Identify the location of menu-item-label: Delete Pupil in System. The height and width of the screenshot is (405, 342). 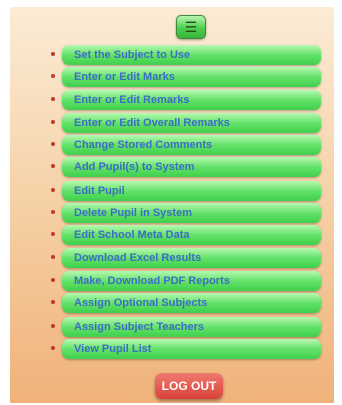
(133, 213).